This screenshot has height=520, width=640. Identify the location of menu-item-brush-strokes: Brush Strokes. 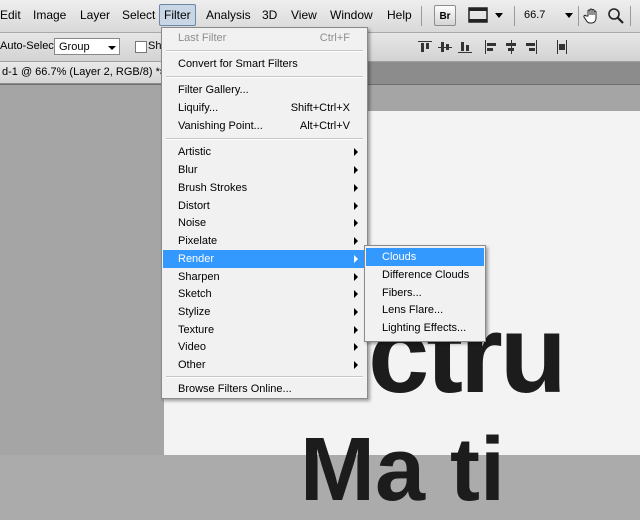
(264, 188).